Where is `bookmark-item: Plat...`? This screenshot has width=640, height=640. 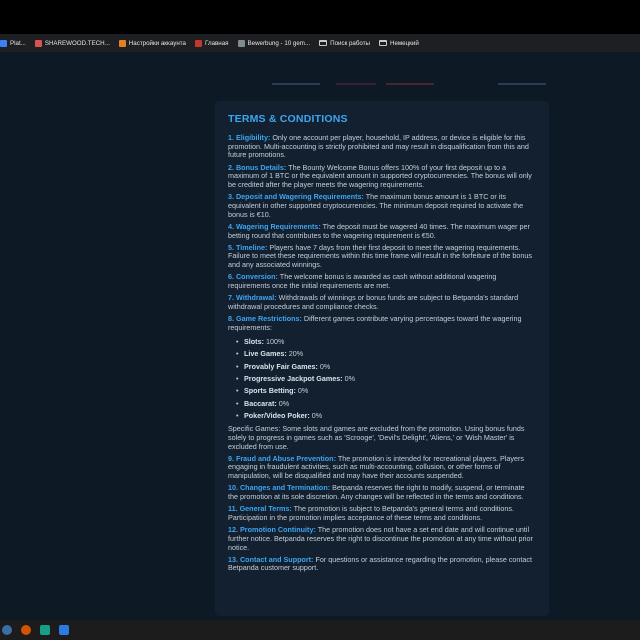 bookmark-item: Plat... is located at coordinates (13, 43).